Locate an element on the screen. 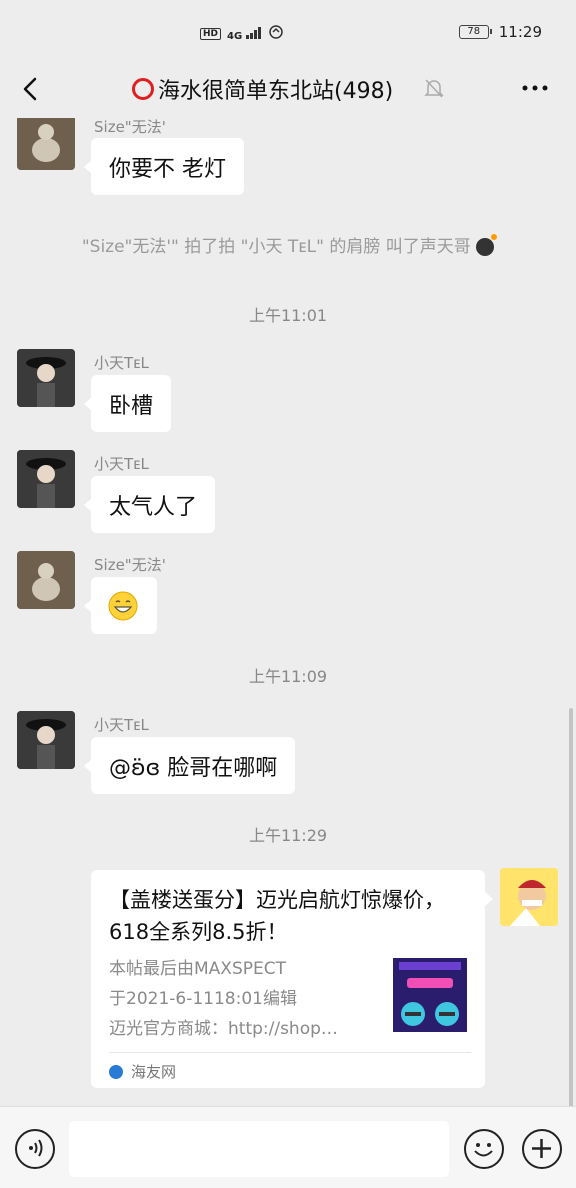  input-bar is located at coordinates (288, 1147).